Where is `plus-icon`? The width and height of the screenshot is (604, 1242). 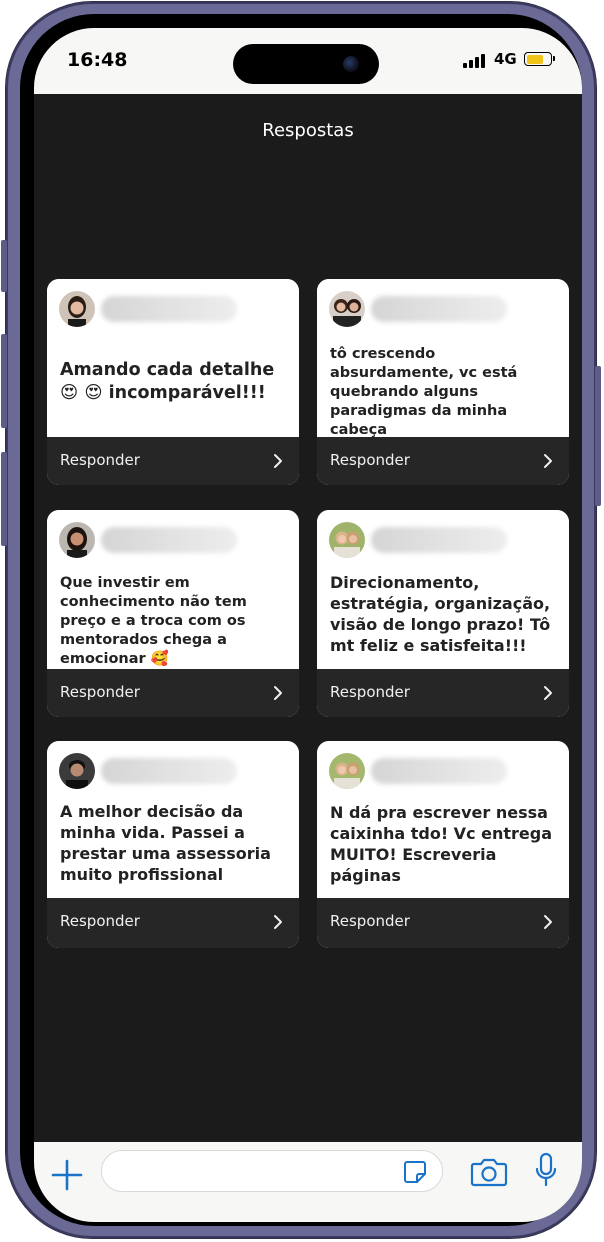 plus-icon is located at coordinates (67, 1175).